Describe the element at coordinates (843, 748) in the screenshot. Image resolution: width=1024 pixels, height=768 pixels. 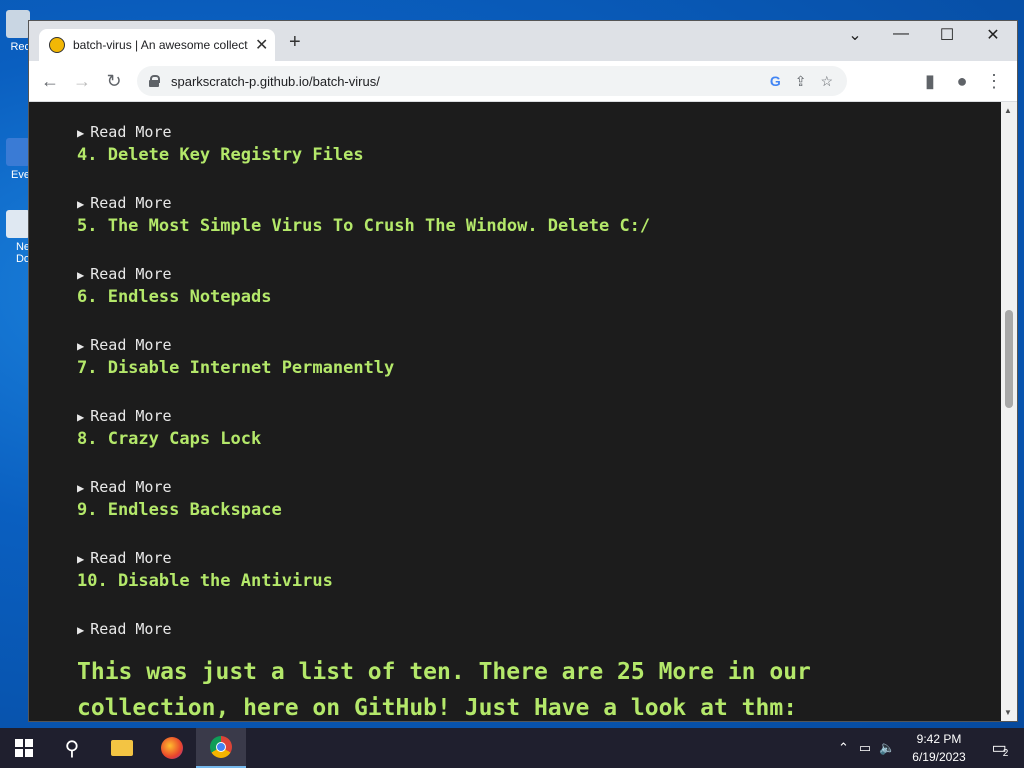
I see `show-hidden-icons-icon: ⌃` at that location.